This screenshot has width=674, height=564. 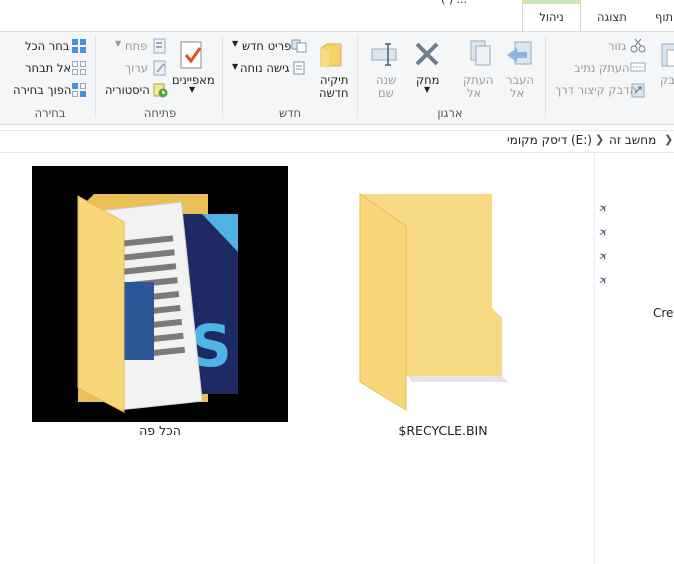 What do you see at coordinates (594, 358) in the screenshot?
I see `nav-pane-divider` at bounding box center [594, 358].